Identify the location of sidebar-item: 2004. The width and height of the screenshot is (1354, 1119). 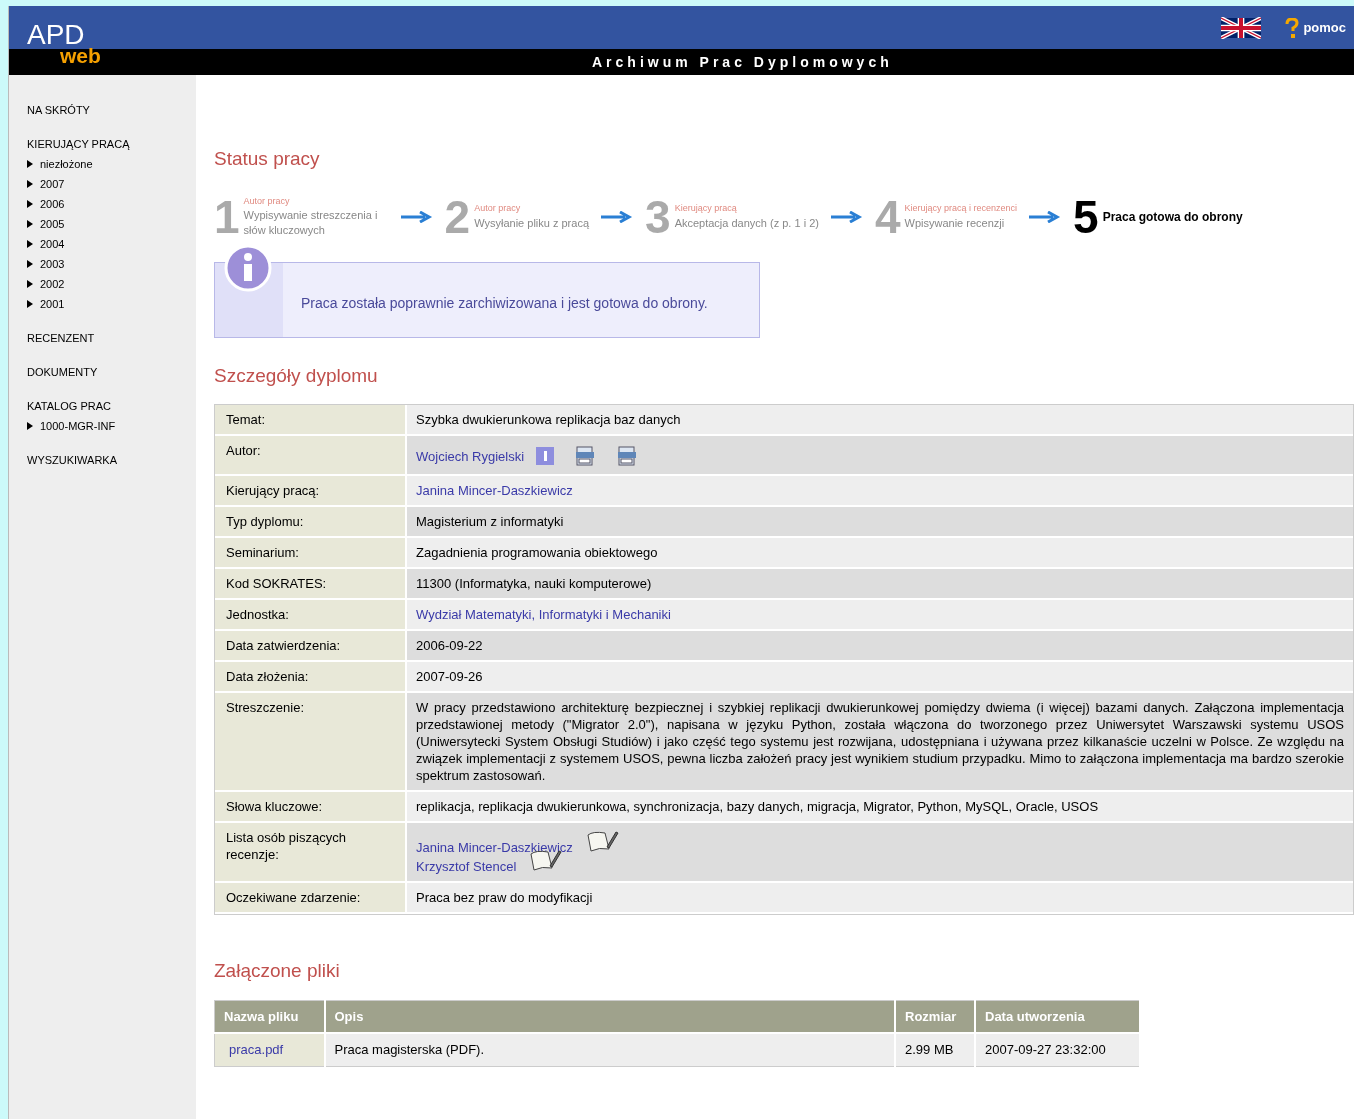
(52, 244).